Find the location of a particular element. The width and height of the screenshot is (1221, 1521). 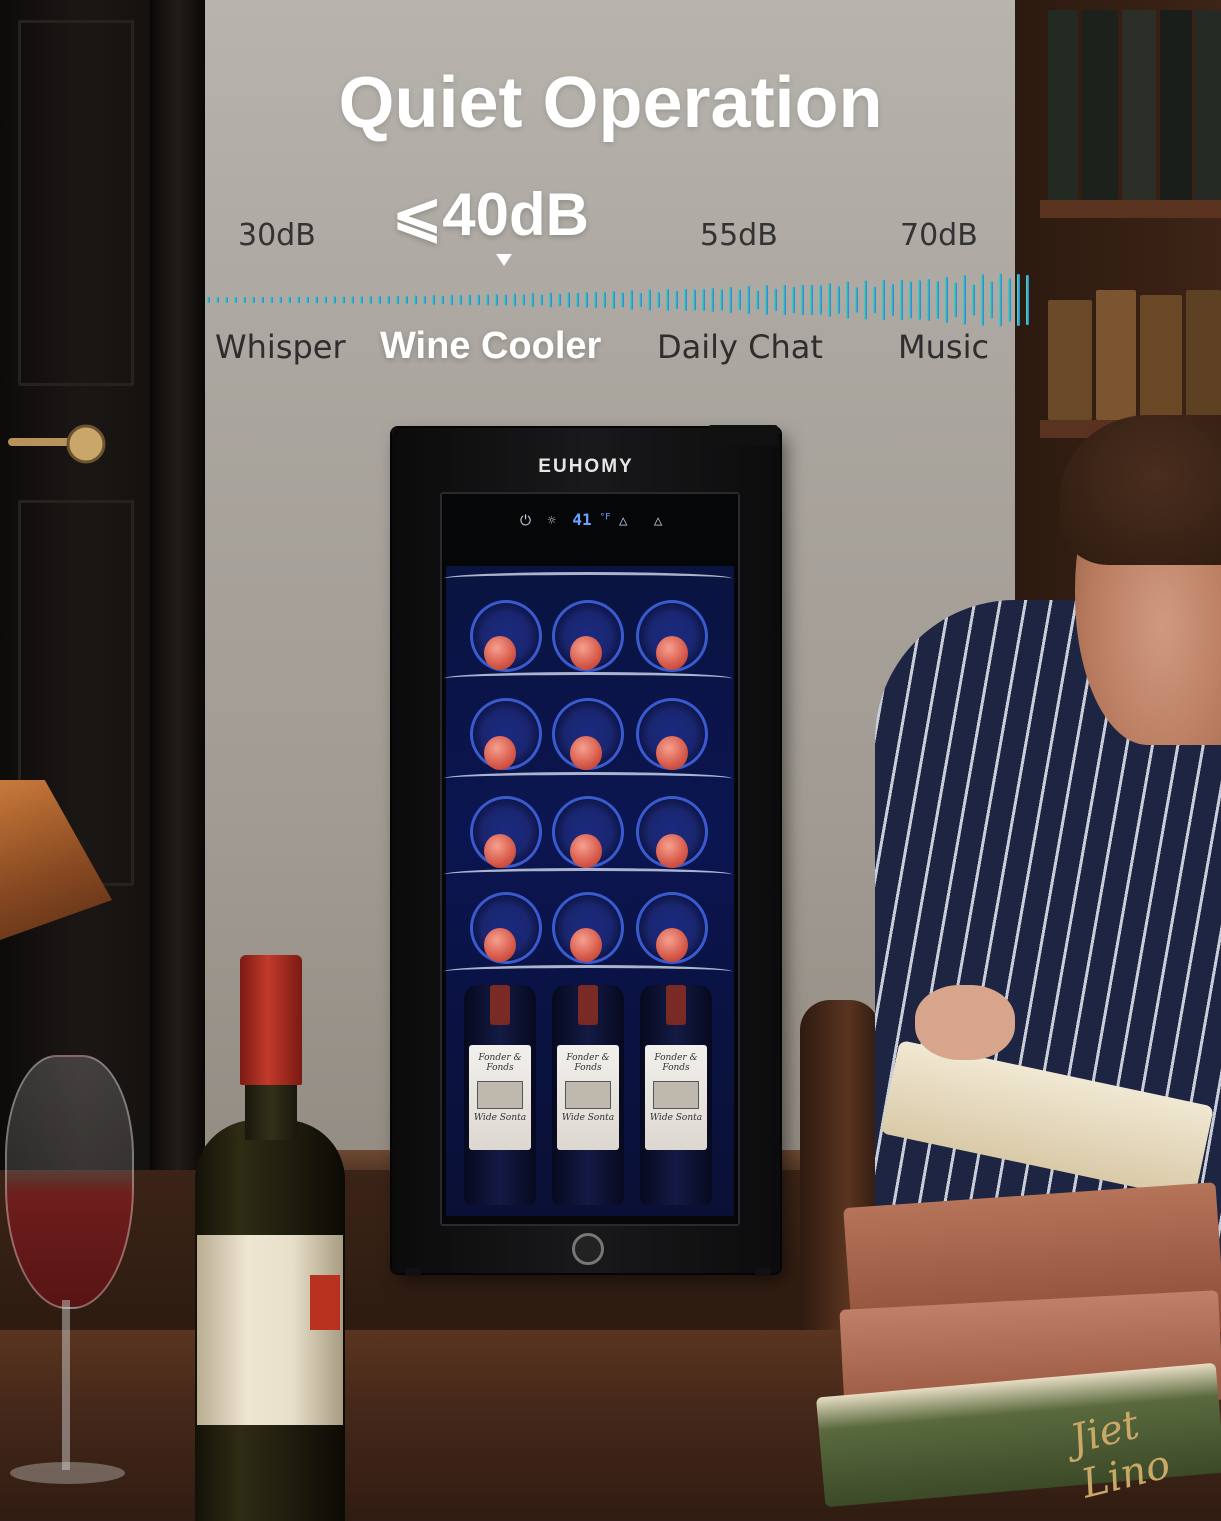

door-handle-icon is located at coordinates (57, 444).